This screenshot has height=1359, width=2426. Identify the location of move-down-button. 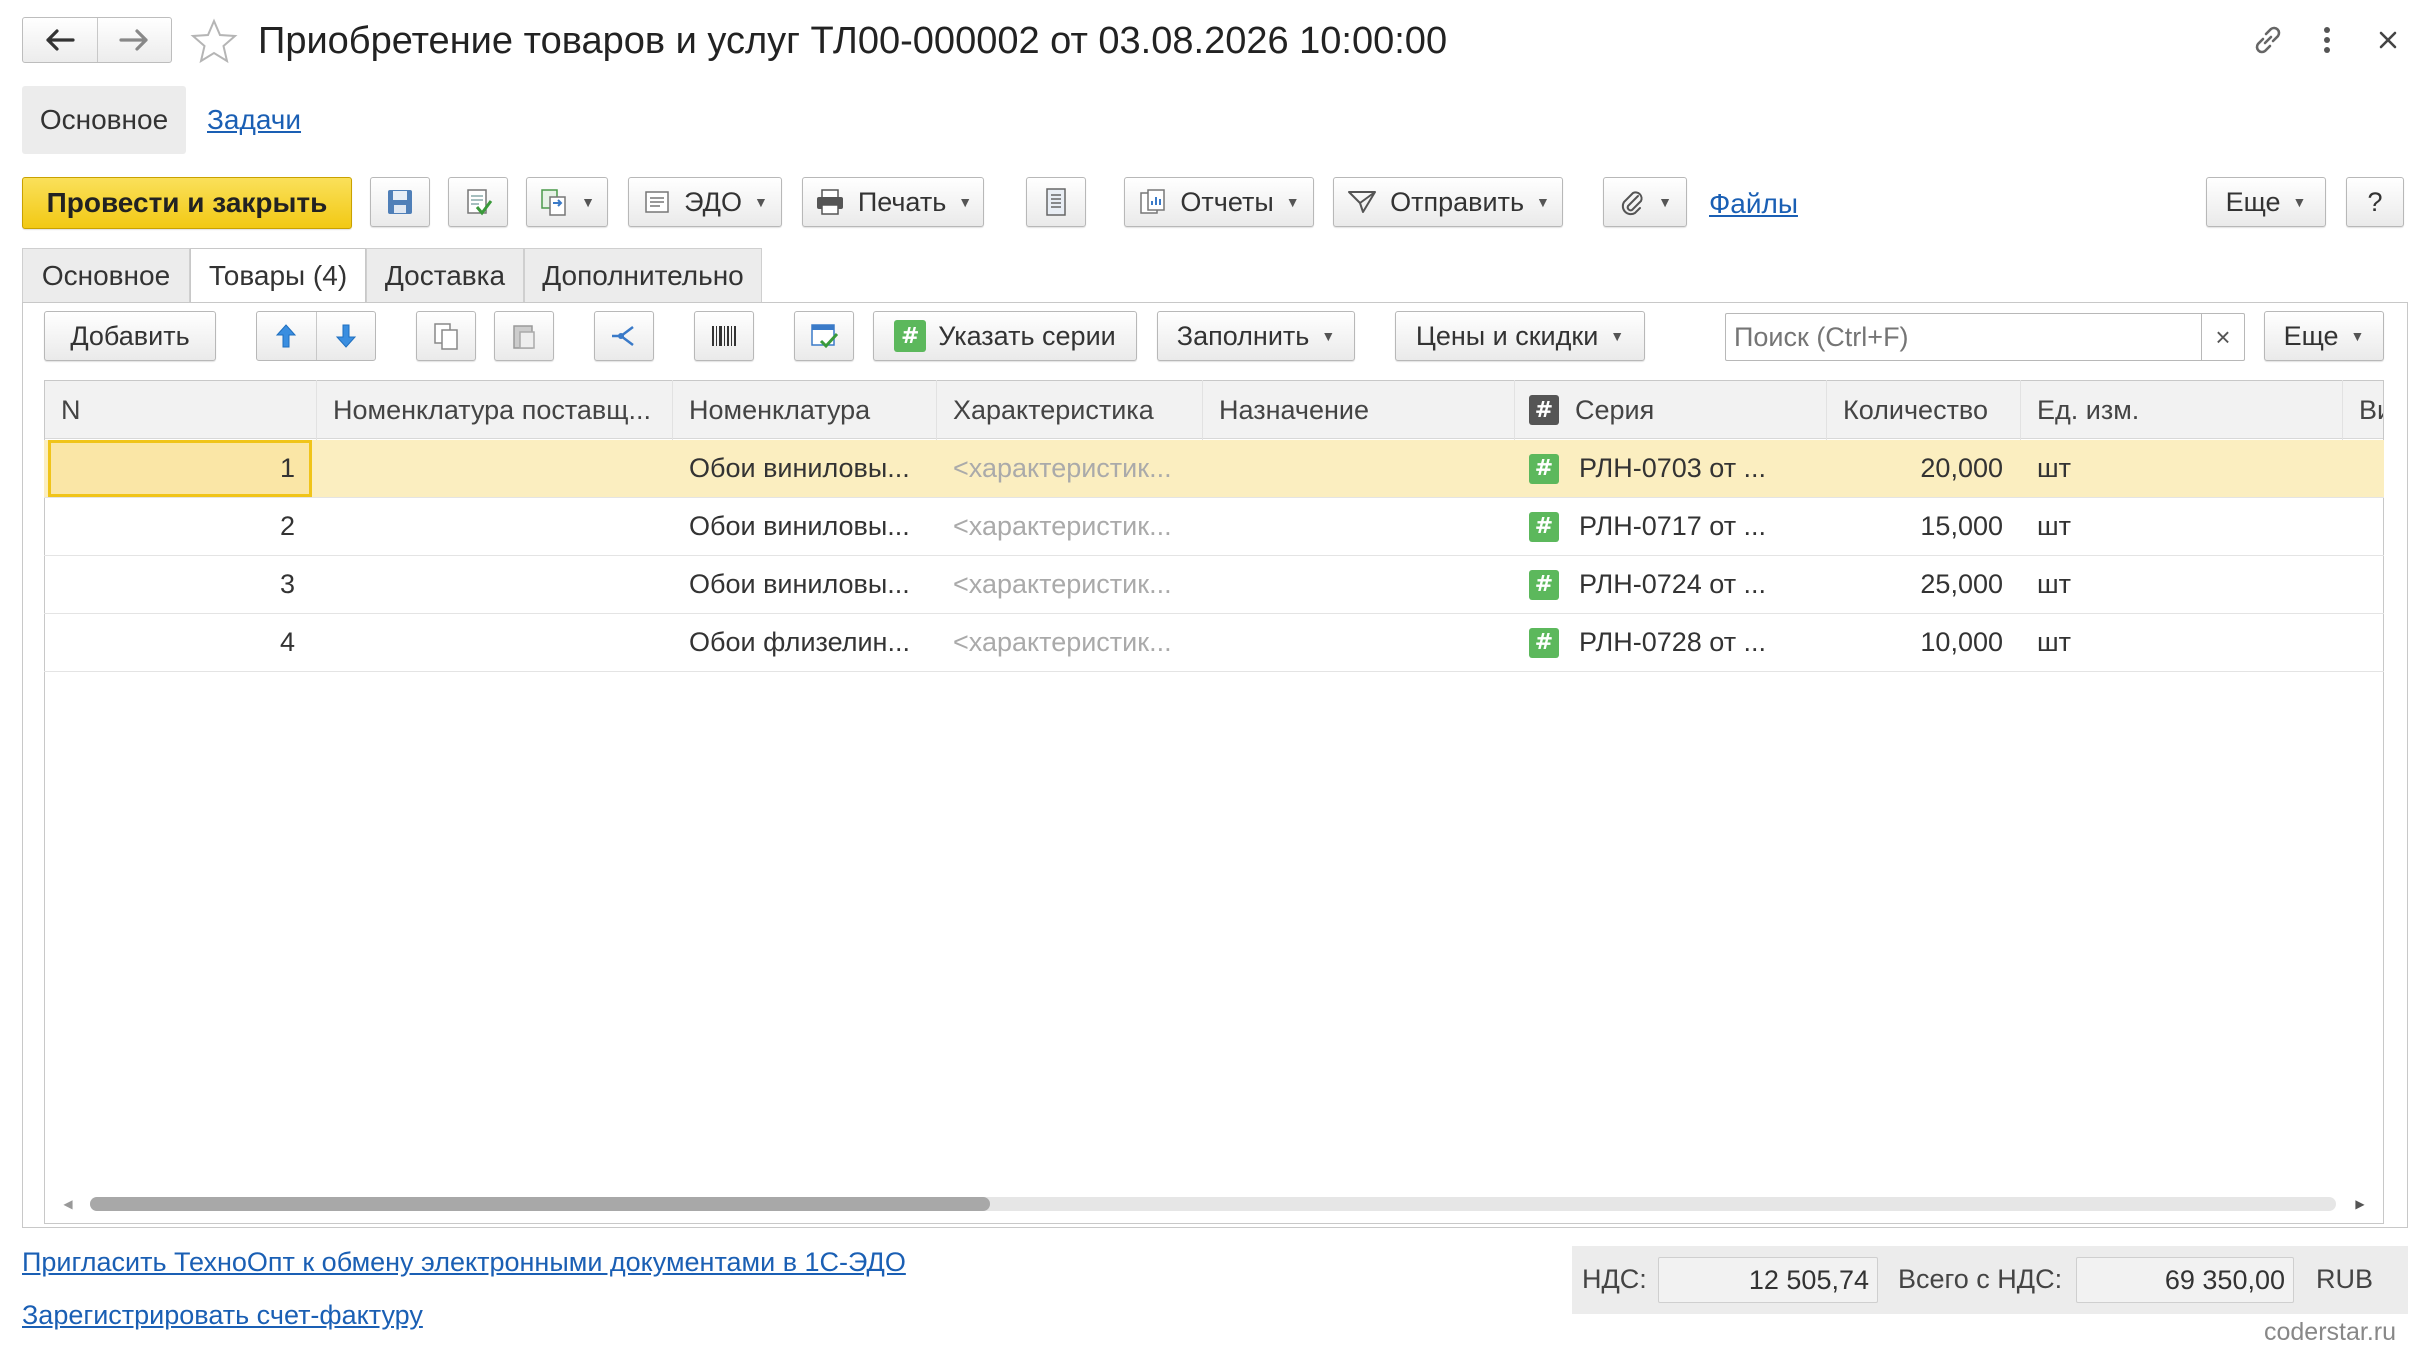
(346, 336).